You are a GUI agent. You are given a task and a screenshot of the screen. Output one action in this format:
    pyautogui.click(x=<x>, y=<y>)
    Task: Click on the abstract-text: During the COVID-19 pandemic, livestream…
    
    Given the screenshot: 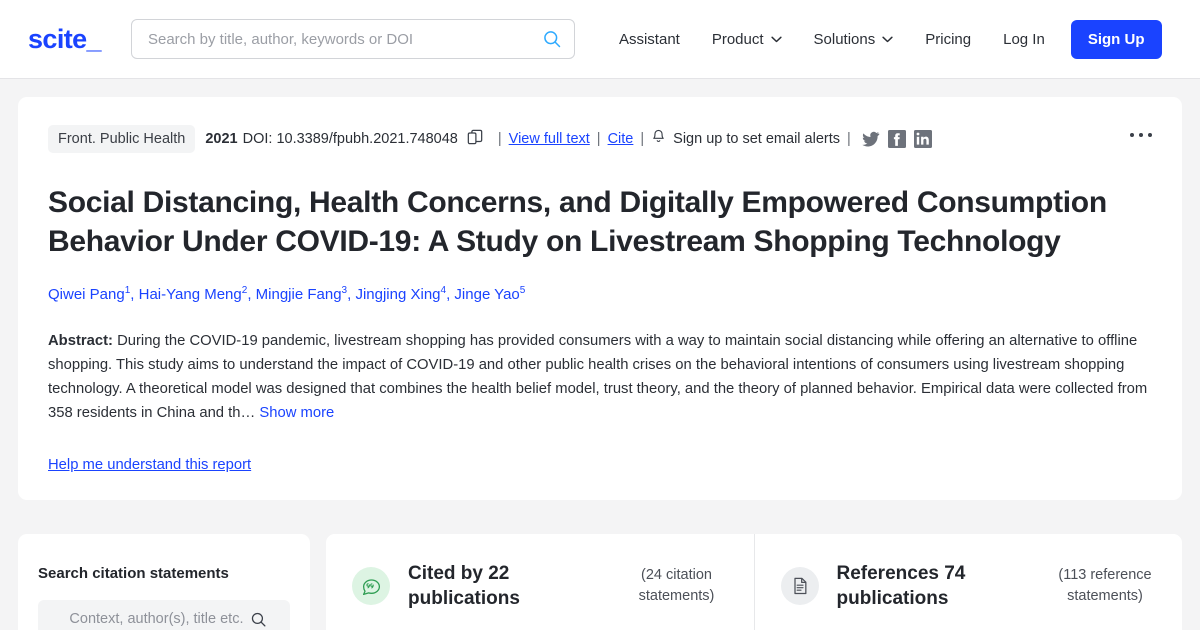 What is the action you would take?
    pyautogui.click(x=598, y=377)
    